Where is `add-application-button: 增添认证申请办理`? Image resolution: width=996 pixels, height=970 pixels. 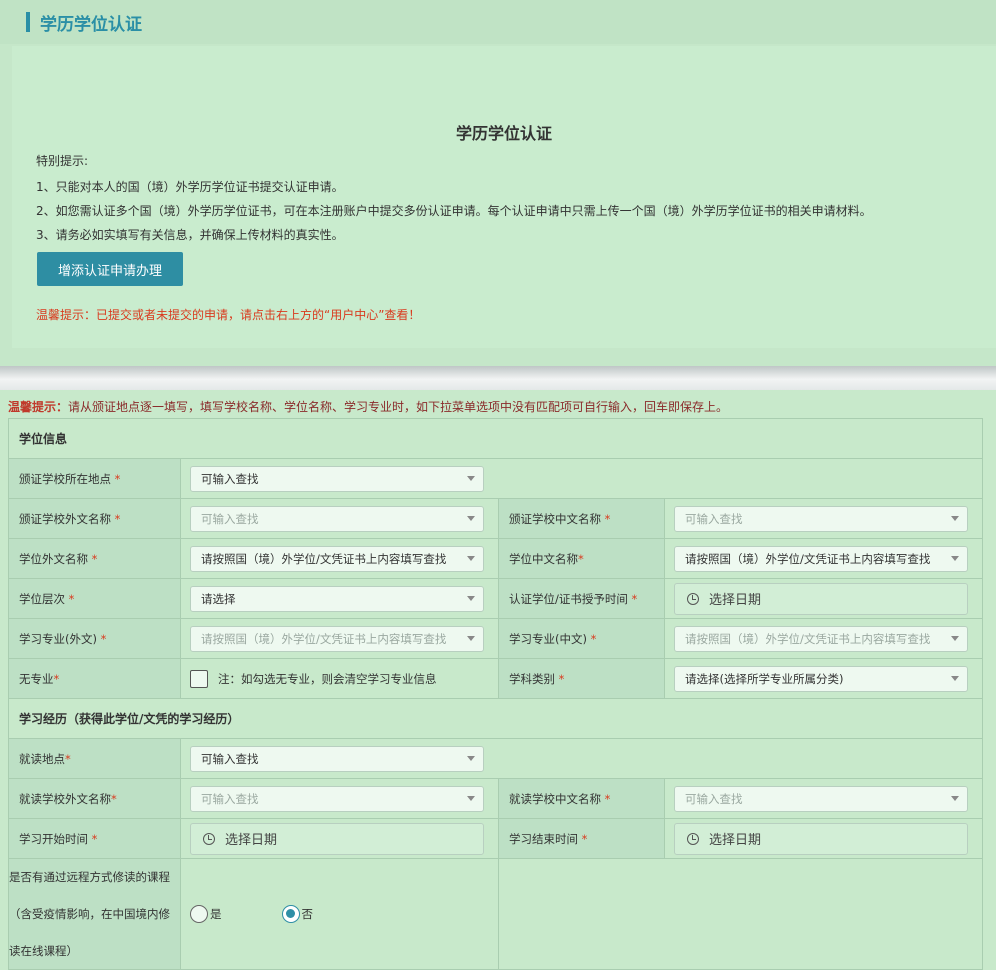
add-application-button: 增添认证申请办理 is located at coordinates (110, 269).